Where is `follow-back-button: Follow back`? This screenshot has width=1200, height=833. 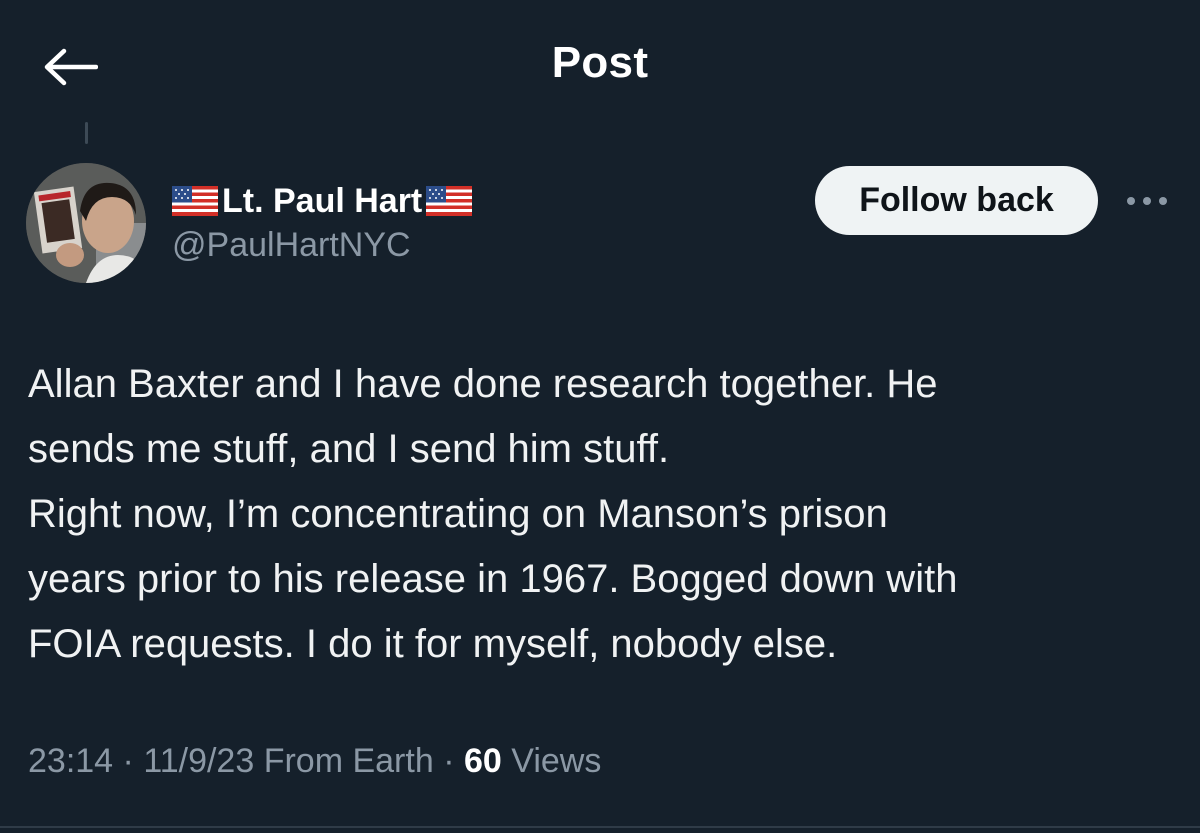
follow-back-button: Follow back is located at coordinates (956, 200).